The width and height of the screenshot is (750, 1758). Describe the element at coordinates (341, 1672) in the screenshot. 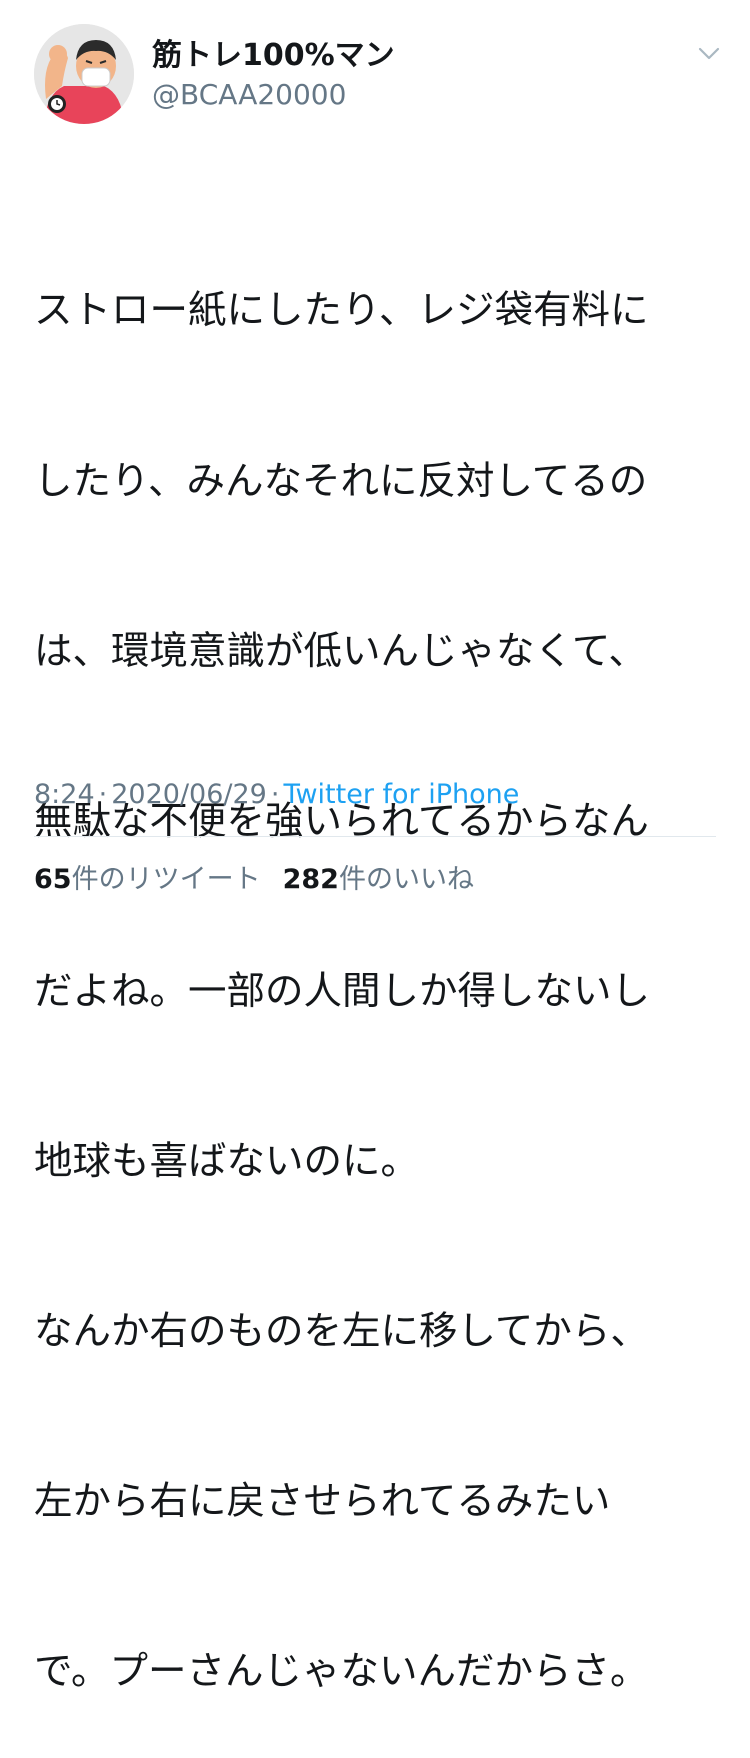

I see `tweet-text-line: で。プーさんじゃないんだからさ。` at that location.